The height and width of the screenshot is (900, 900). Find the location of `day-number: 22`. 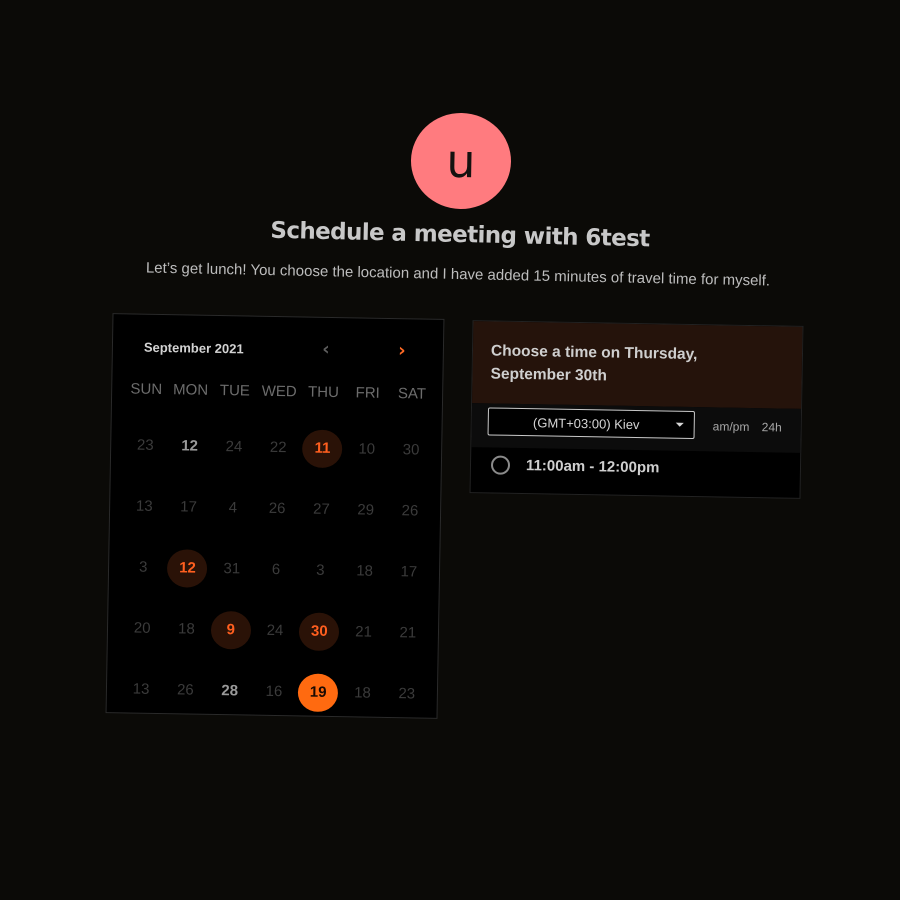

day-number: 22 is located at coordinates (278, 447).